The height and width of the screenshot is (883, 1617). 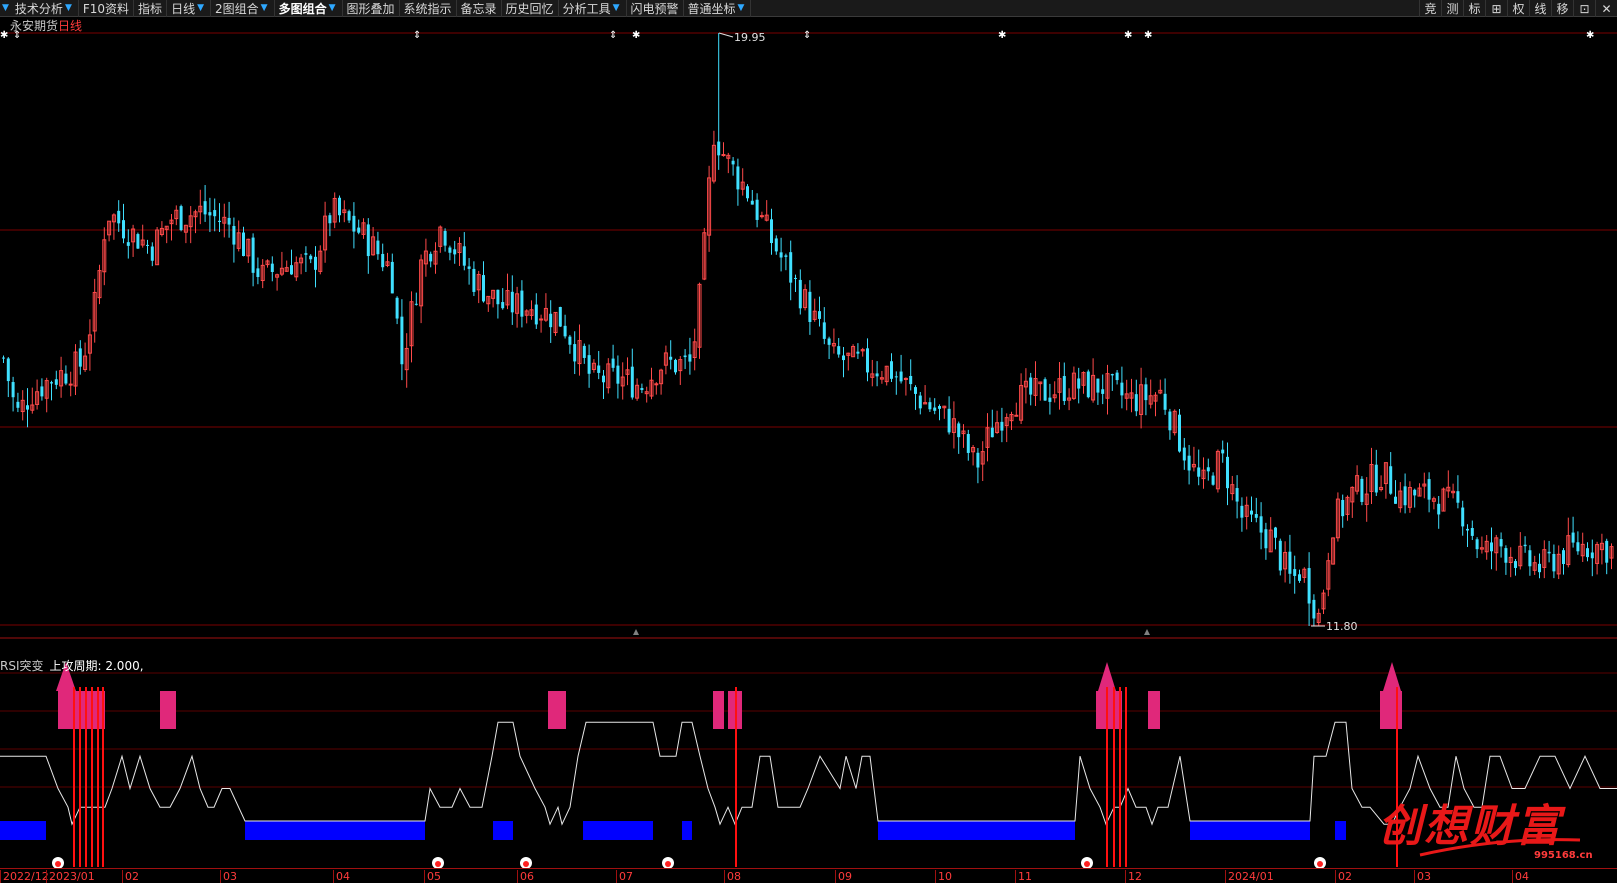 I want to click on toolbar-item-3: 日线 ▼, so click(x=189, y=8).